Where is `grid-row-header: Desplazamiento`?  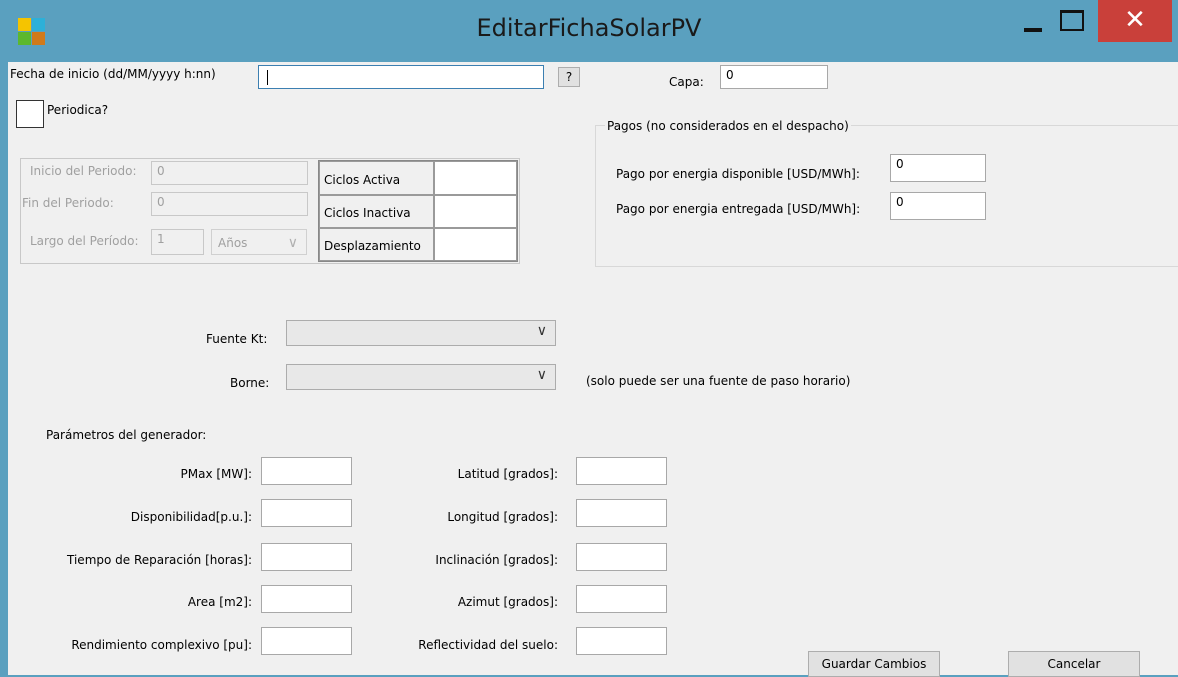 grid-row-header: Desplazamiento is located at coordinates (376, 244).